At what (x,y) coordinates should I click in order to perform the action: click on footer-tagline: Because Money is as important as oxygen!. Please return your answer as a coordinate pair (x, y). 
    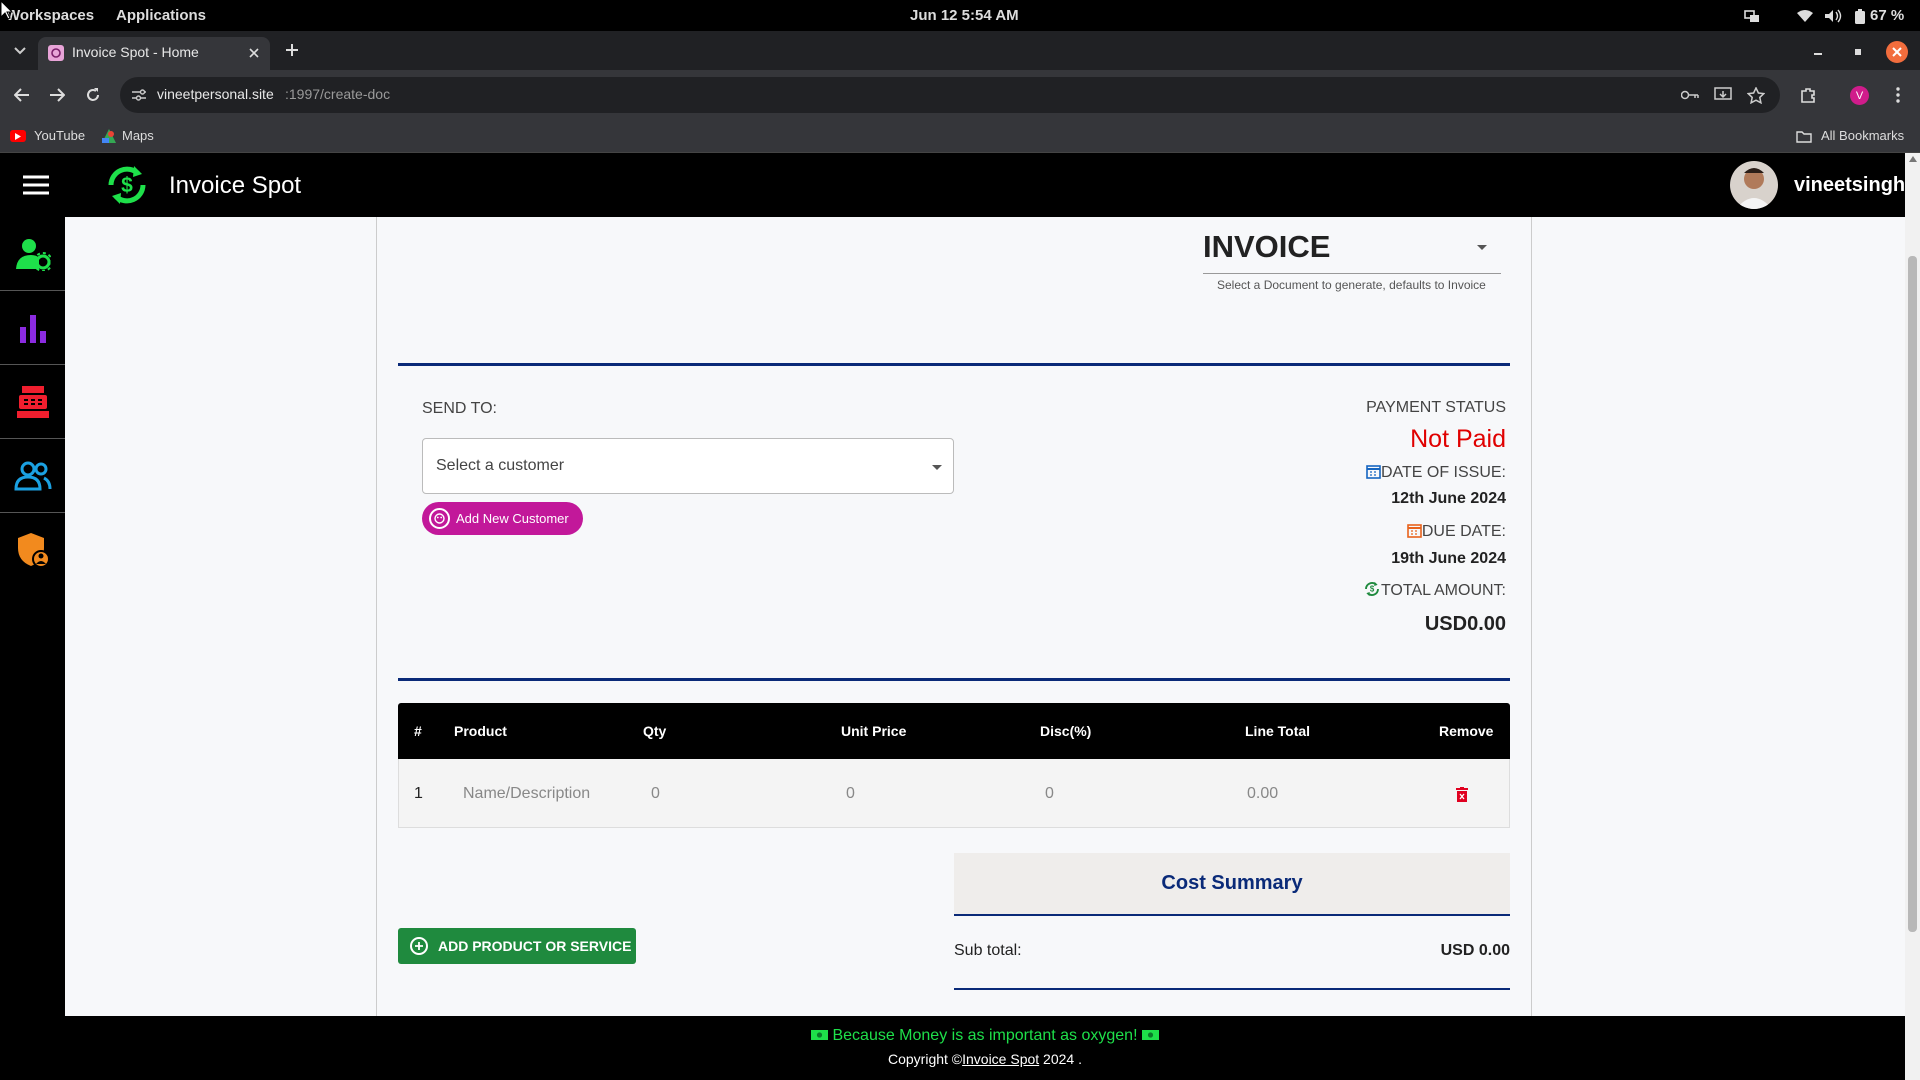
    Looking at the image, I should click on (985, 1035).